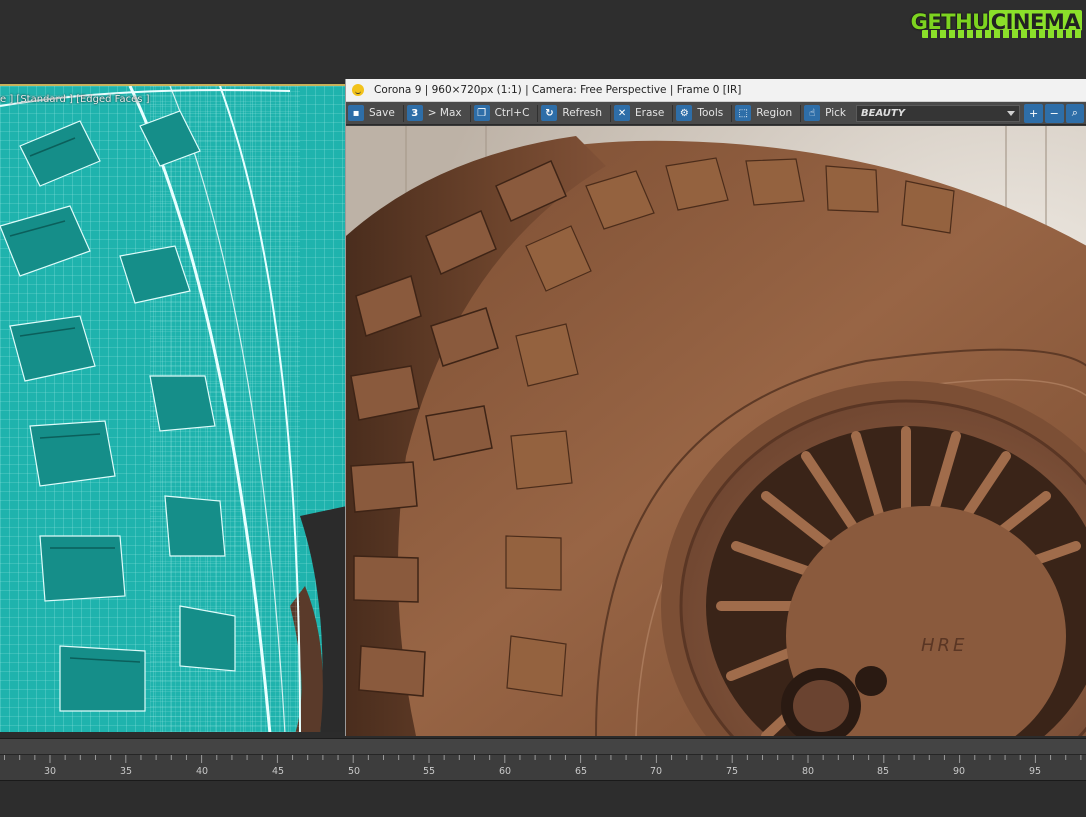  Describe the element at coordinates (505, 771) in the screenshot. I see `tick-label-60: 60` at that location.